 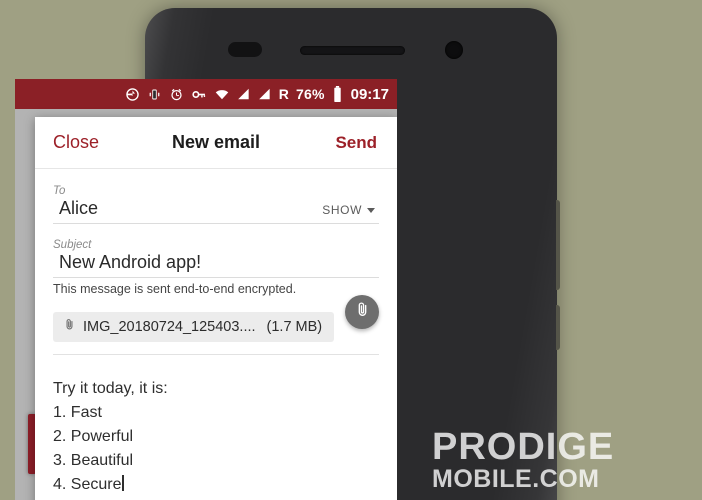 What do you see at coordinates (294, 327) in the screenshot?
I see `attachment-size: (1.7 MB)` at bounding box center [294, 327].